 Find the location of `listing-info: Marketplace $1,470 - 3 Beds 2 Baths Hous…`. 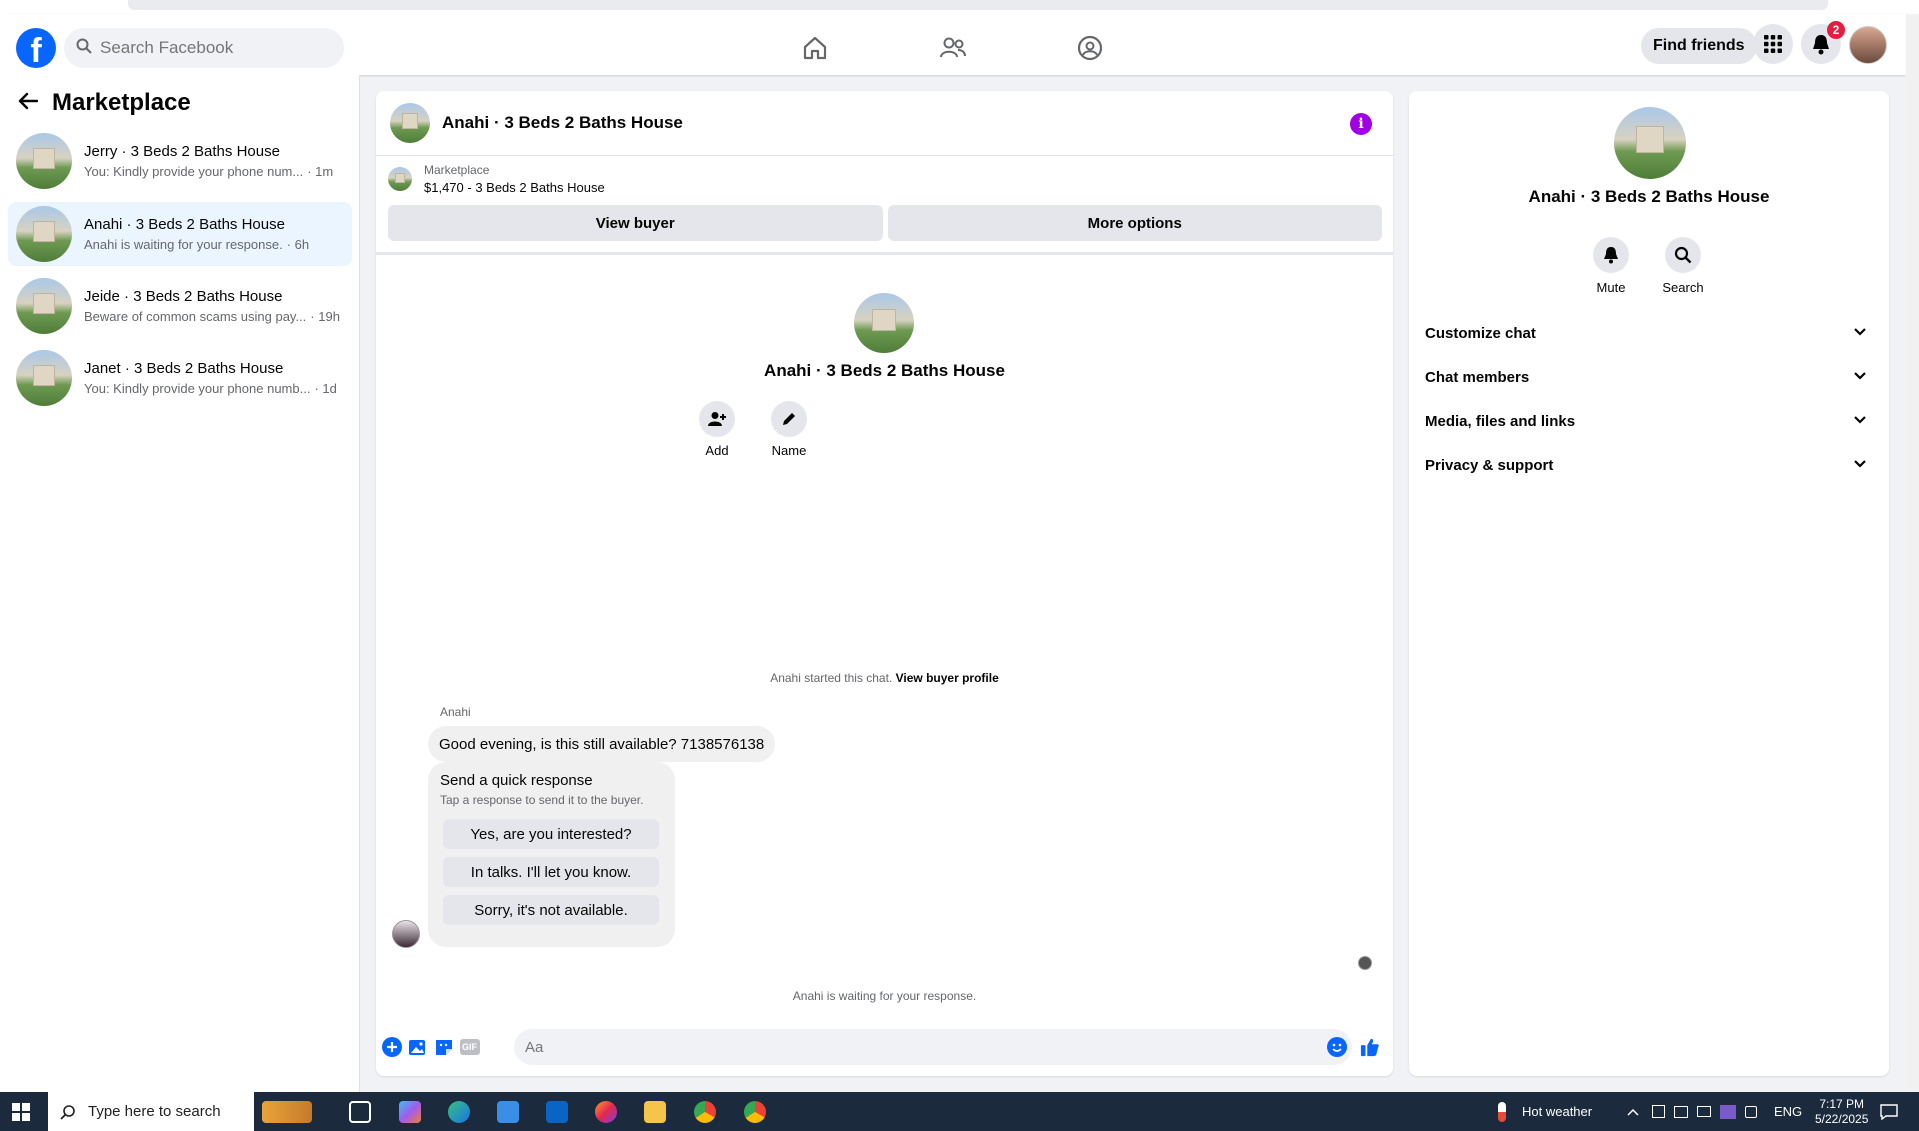

listing-info: Marketplace $1,470 - 3 Beds 2 Baths Hous… is located at coordinates (496, 179).